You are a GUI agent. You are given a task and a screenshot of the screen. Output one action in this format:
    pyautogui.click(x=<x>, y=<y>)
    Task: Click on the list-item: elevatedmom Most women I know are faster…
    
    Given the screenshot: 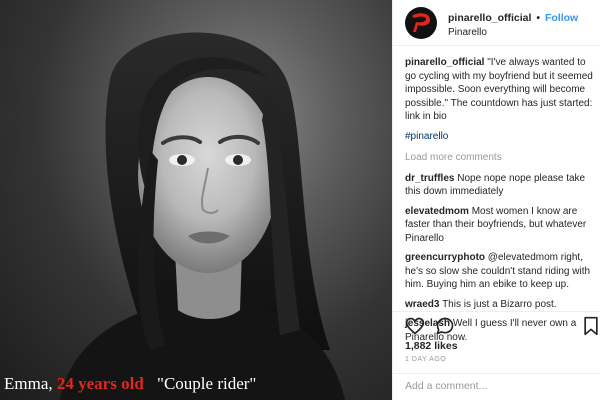 What is the action you would take?
    pyautogui.click(x=501, y=225)
    